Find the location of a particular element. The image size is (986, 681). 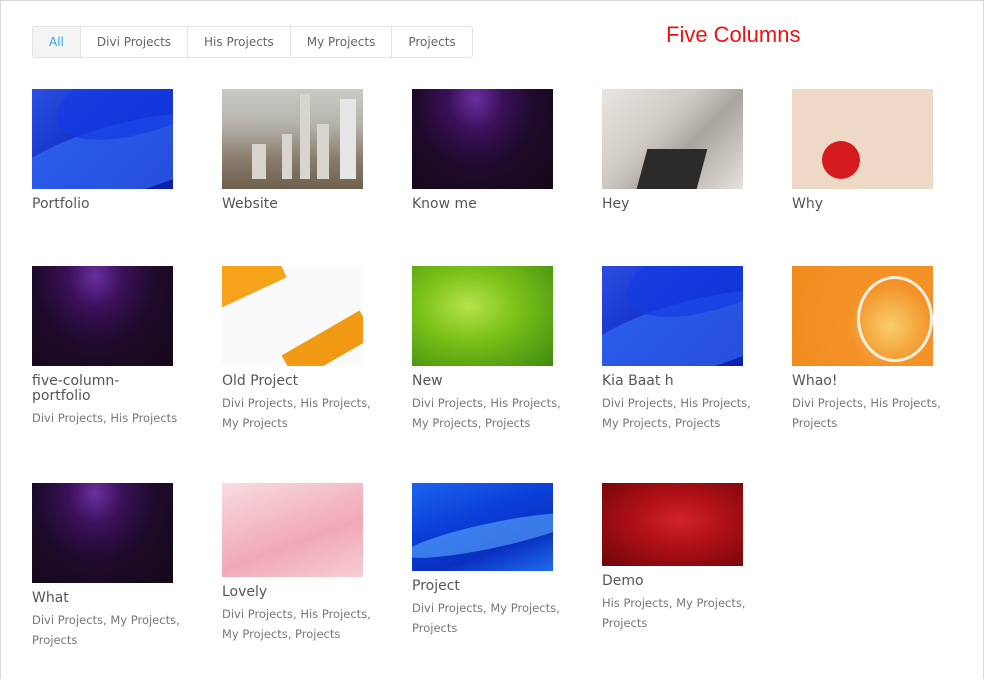

project-title: Project is located at coordinates (492, 586).